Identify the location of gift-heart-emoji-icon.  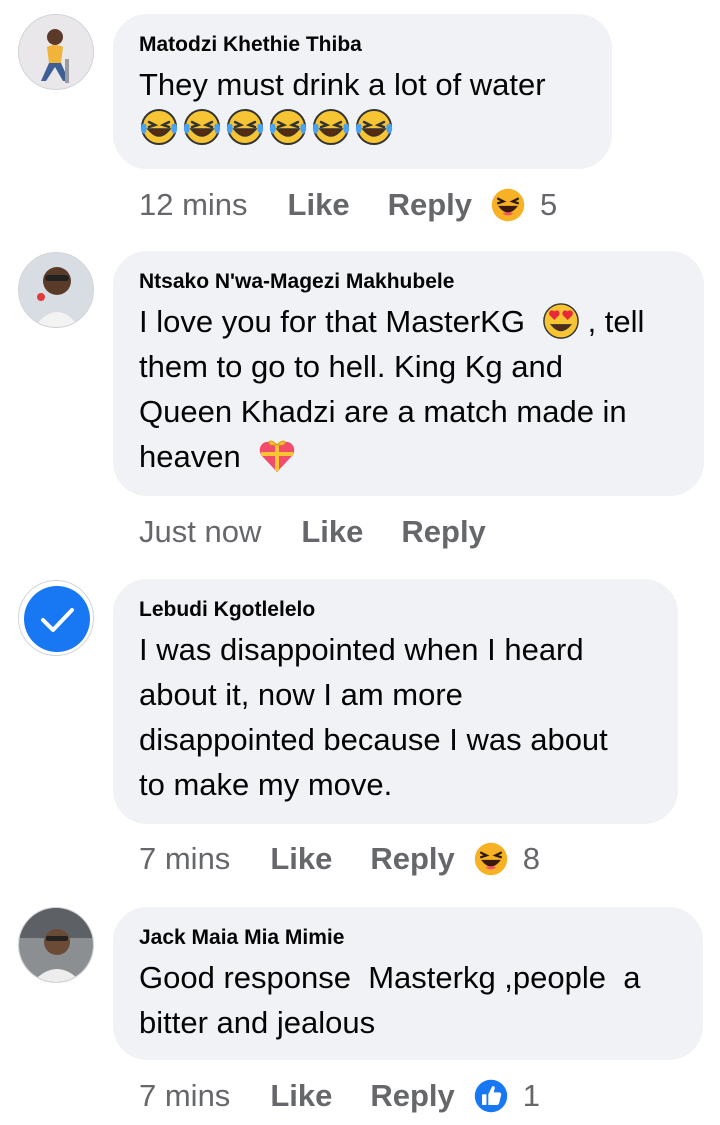
(277, 456).